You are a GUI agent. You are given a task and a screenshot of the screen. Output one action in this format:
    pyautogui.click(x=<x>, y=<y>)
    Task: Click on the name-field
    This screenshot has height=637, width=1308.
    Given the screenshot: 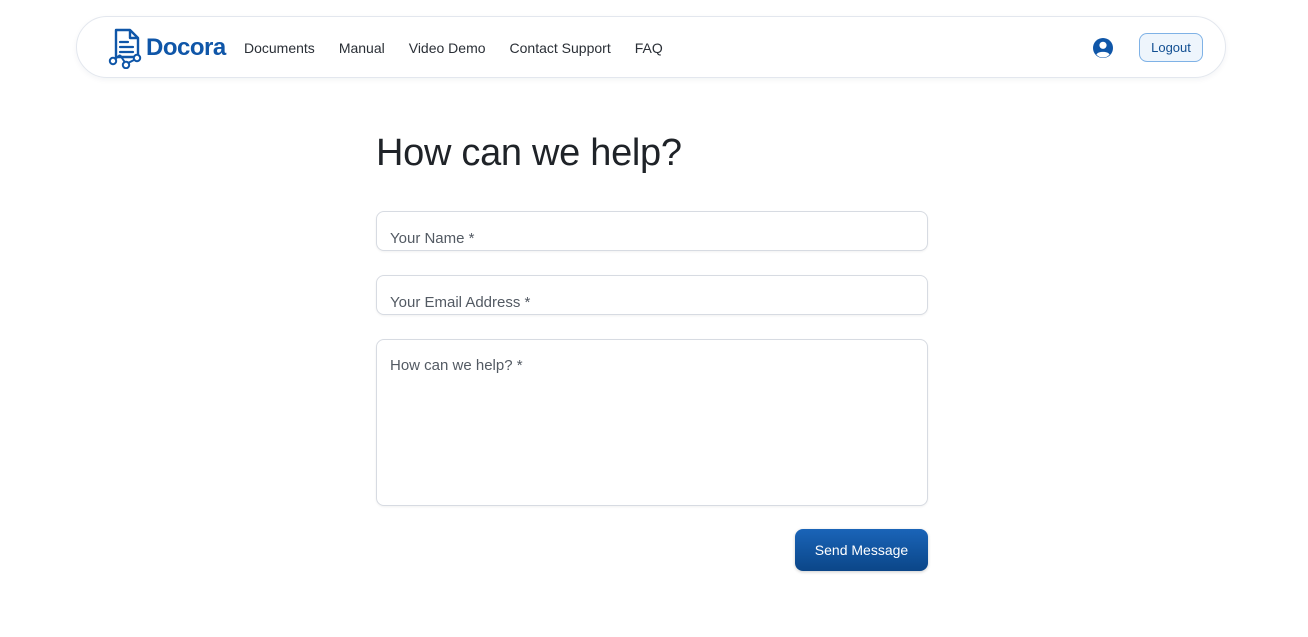 What is the action you would take?
    pyautogui.click(x=652, y=231)
    